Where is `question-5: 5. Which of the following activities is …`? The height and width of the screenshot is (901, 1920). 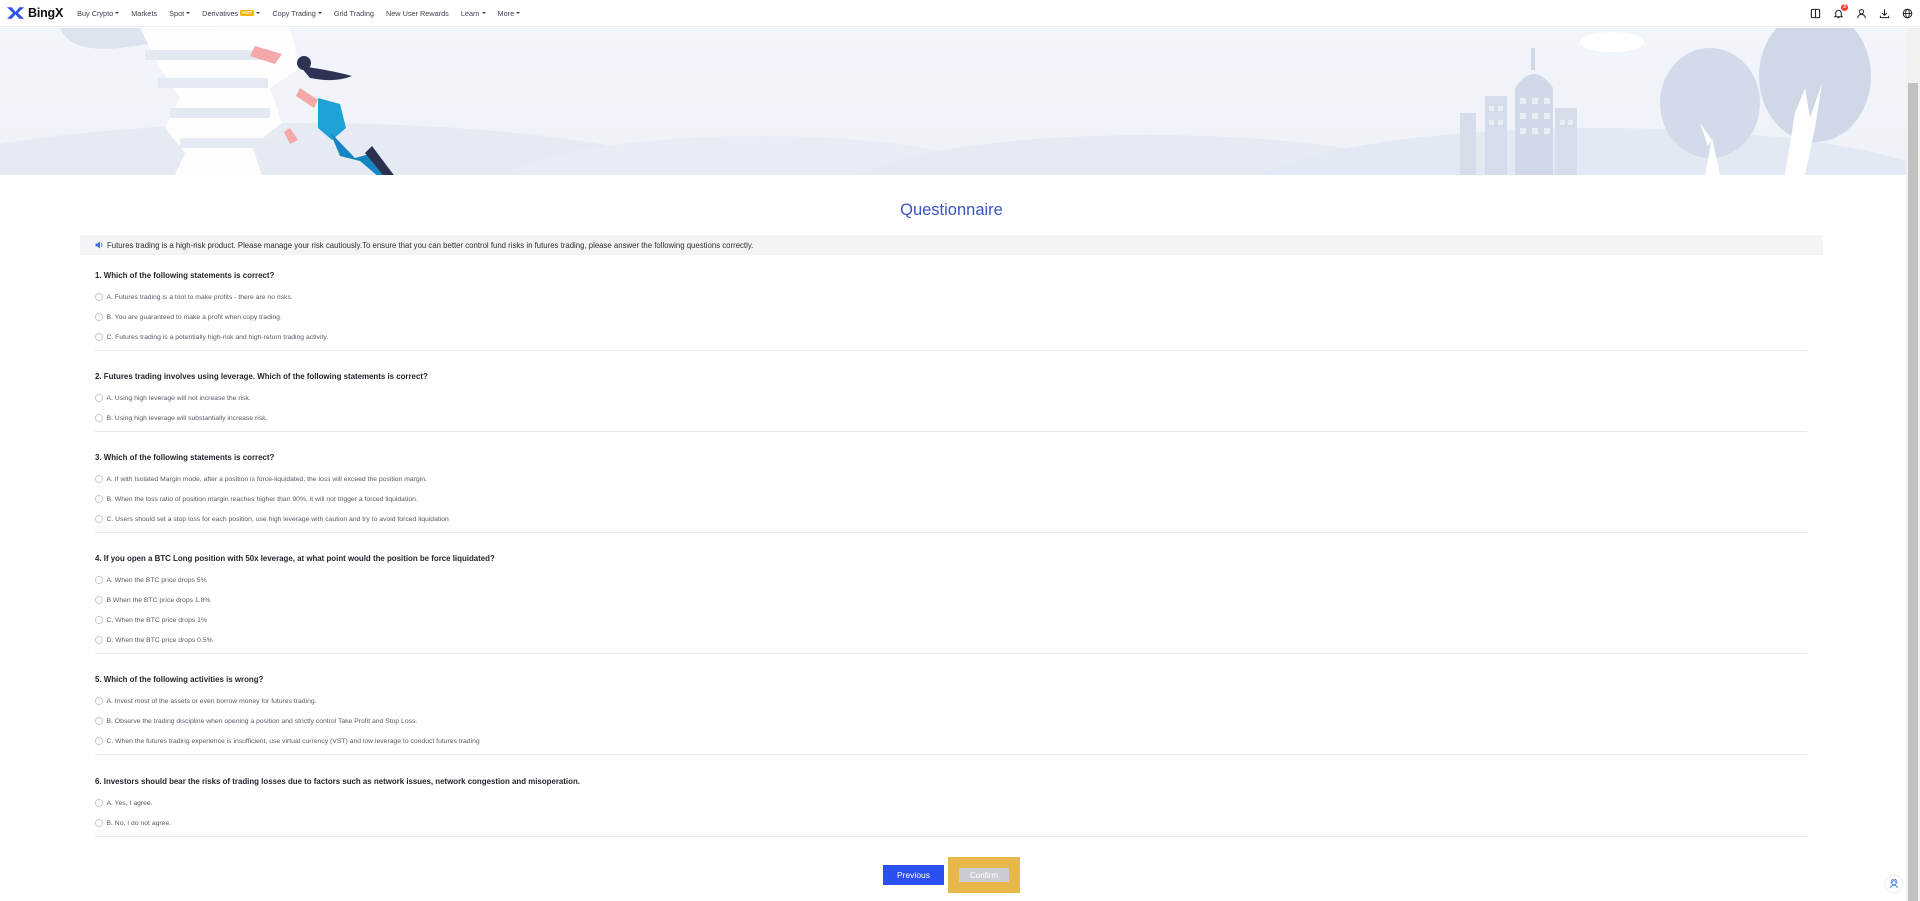
question-5: 5. Which of the following activities is … is located at coordinates (951, 715).